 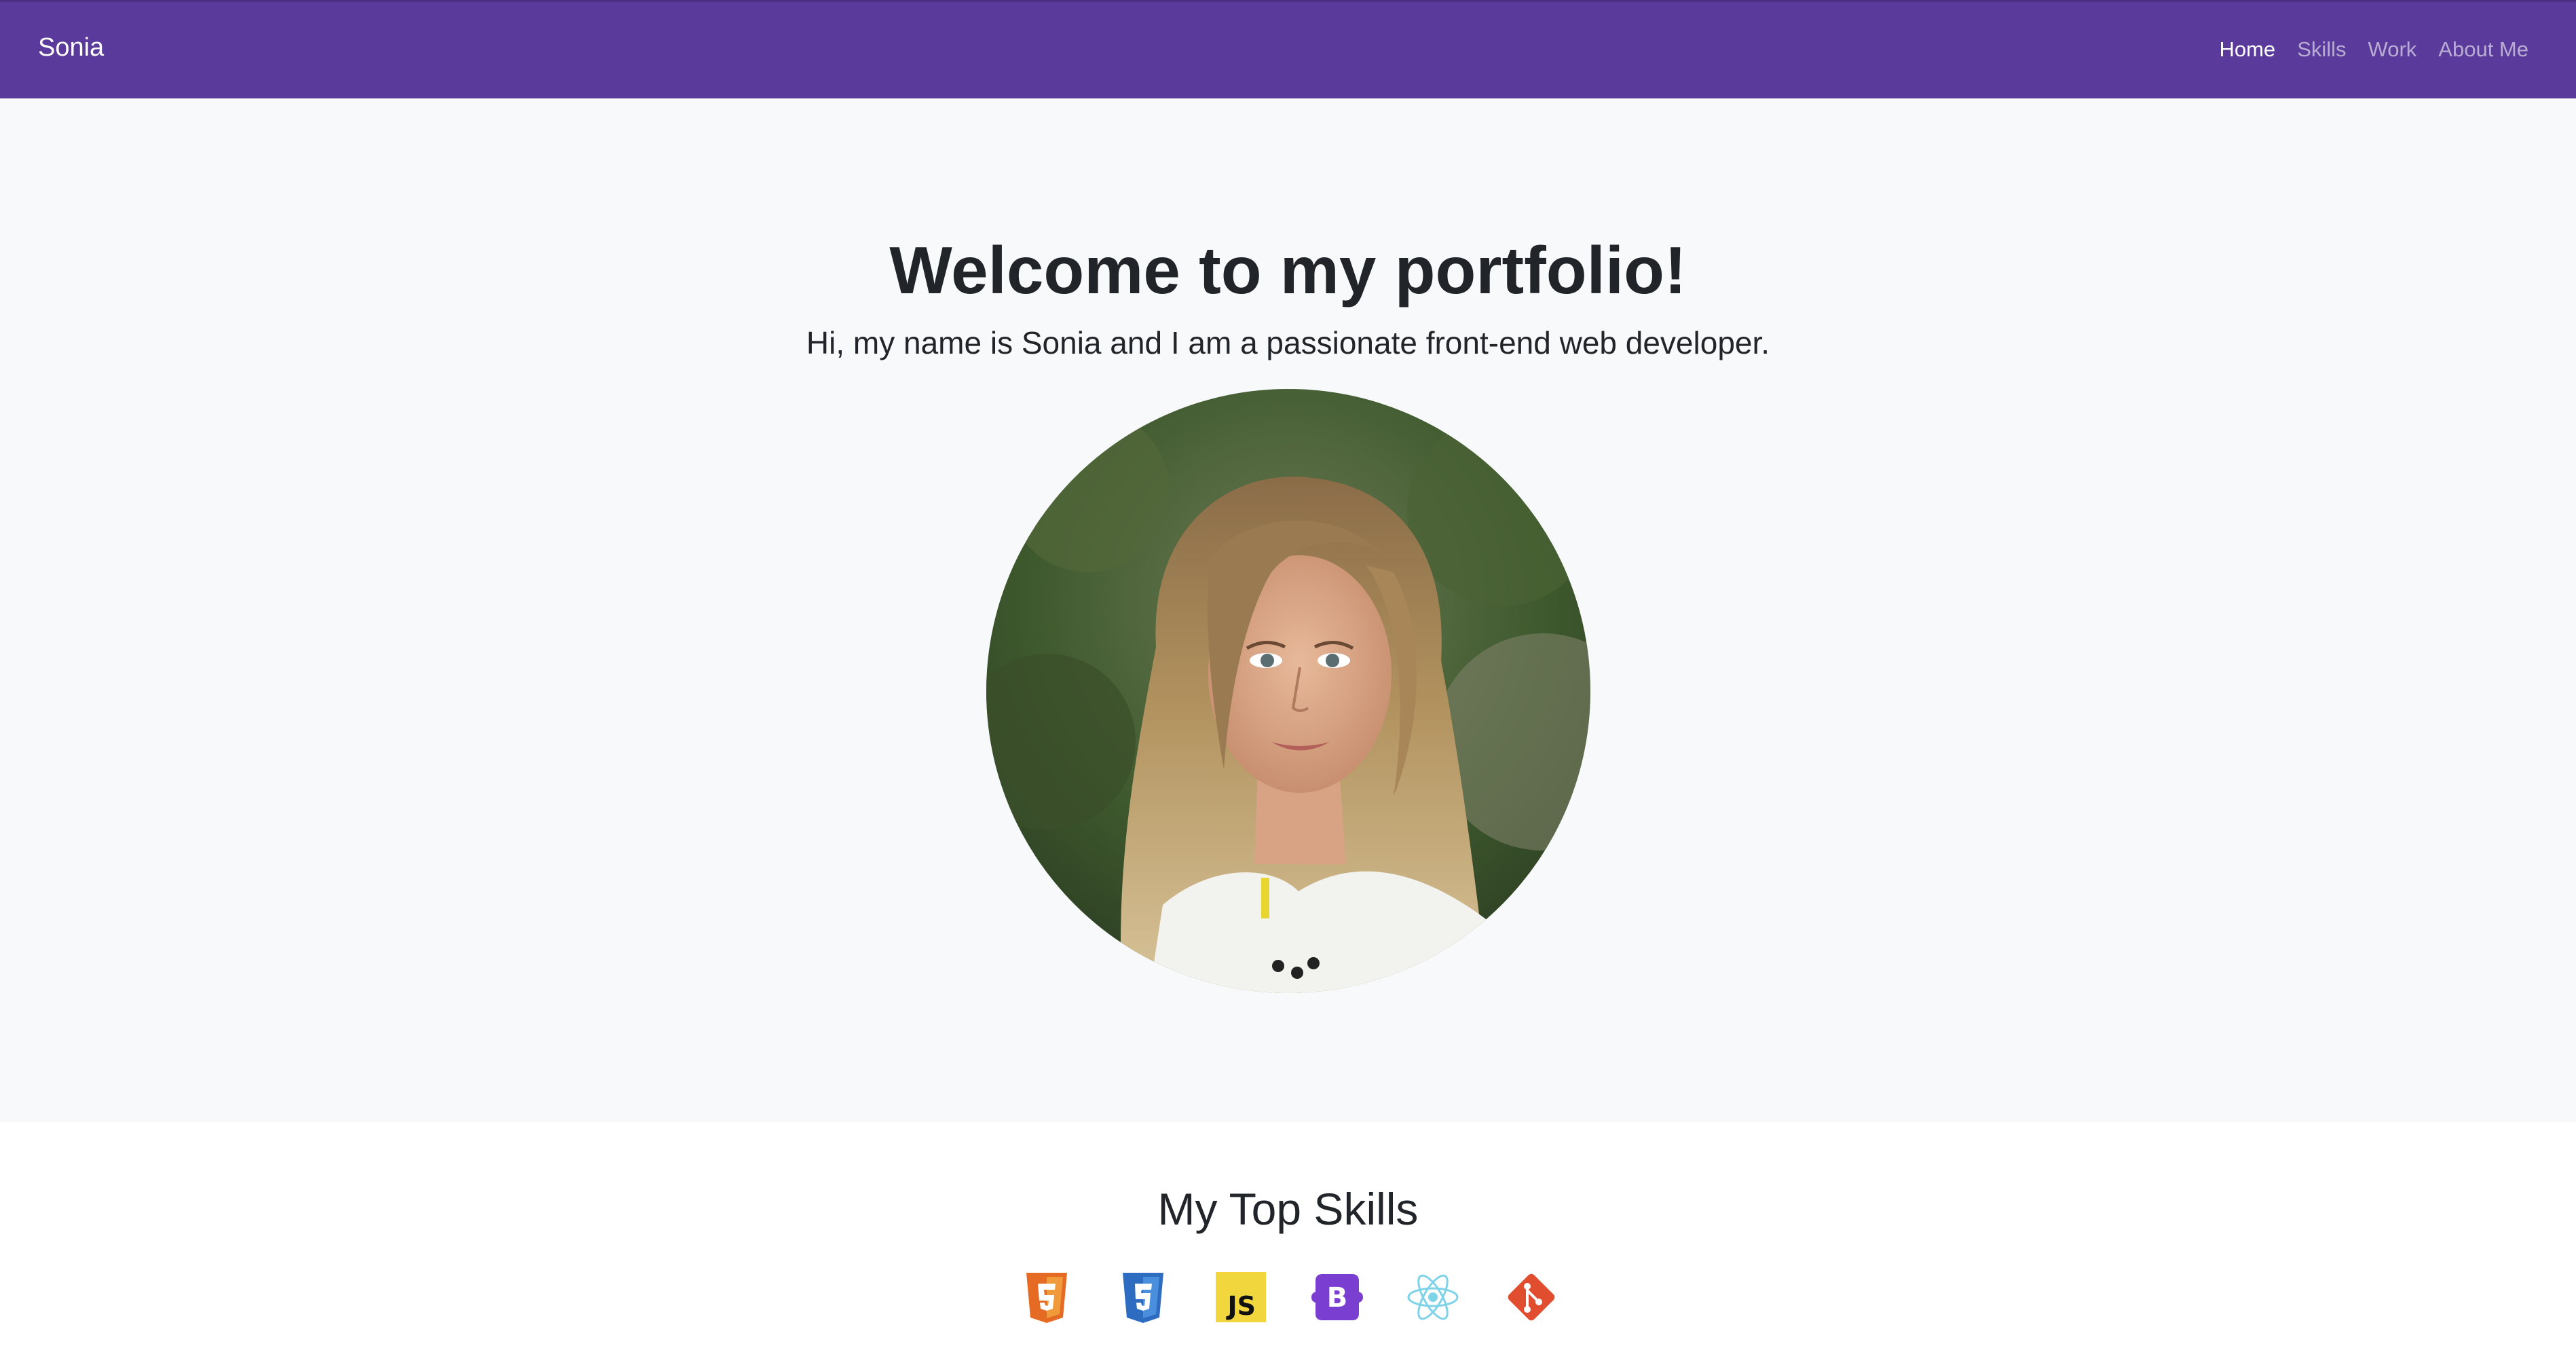 What do you see at coordinates (2393, 49) in the screenshot?
I see `nav-link-work: Work` at bounding box center [2393, 49].